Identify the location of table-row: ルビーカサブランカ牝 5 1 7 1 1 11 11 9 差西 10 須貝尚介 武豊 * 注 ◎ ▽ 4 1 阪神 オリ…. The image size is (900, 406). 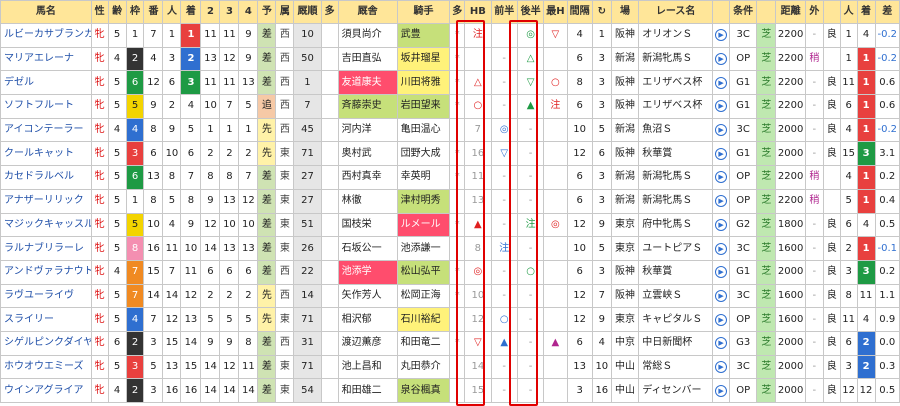
(450, 35).